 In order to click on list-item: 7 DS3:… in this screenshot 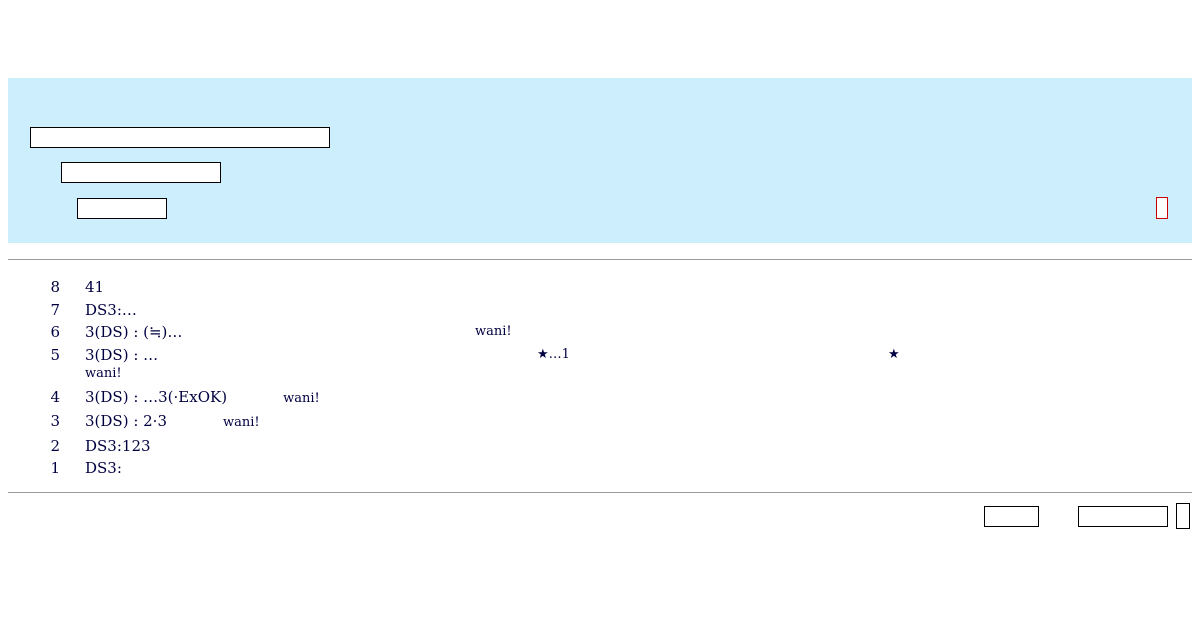, I will do `click(600, 310)`.